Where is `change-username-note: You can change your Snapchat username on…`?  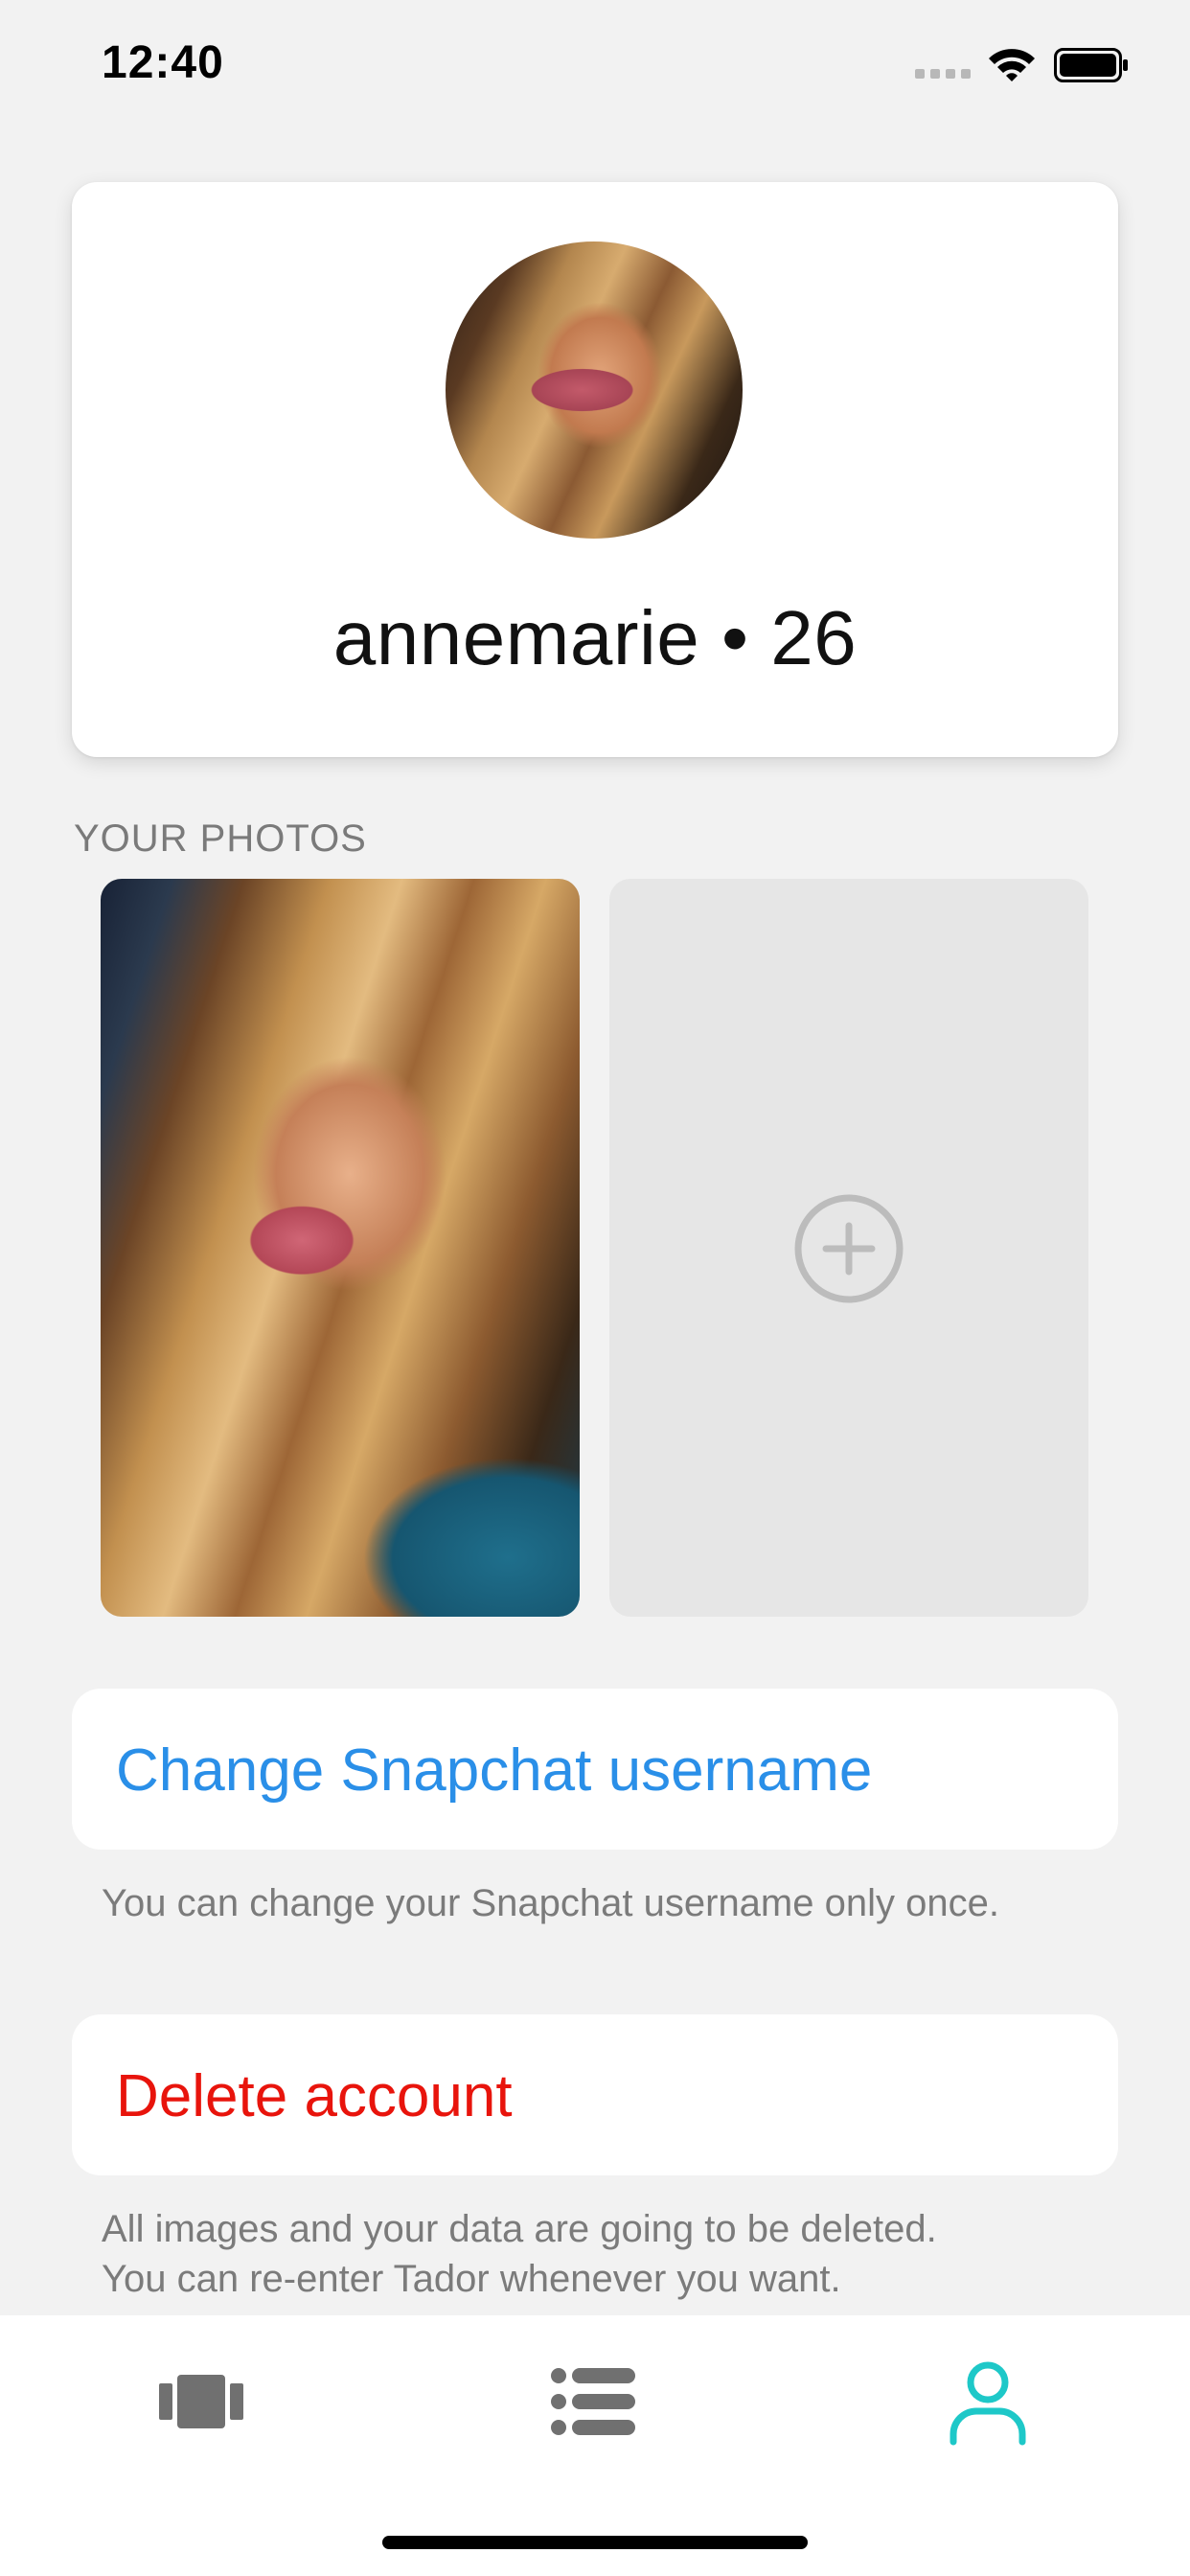
change-username-note: You can change your Snapchat username on… is located at coordinates (550, 1903).